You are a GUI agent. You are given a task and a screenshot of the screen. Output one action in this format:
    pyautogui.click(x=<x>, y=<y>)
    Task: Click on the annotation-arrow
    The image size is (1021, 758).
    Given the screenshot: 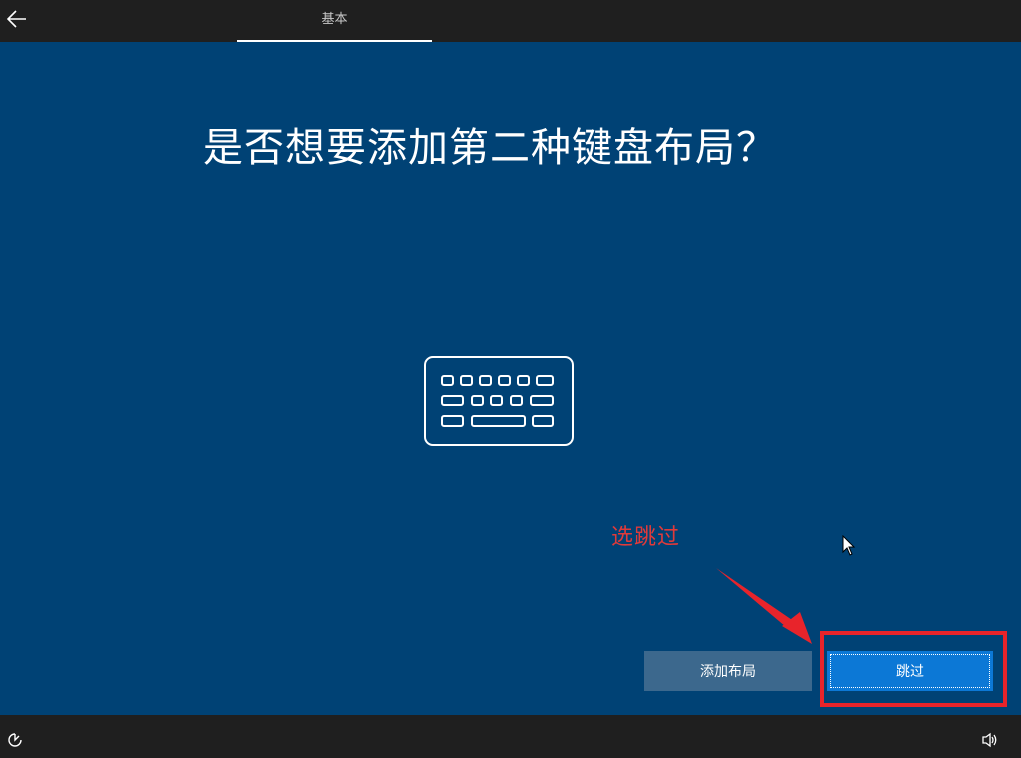 What is the action you would take?
    pyautogui.click(x=764, y=606)
    